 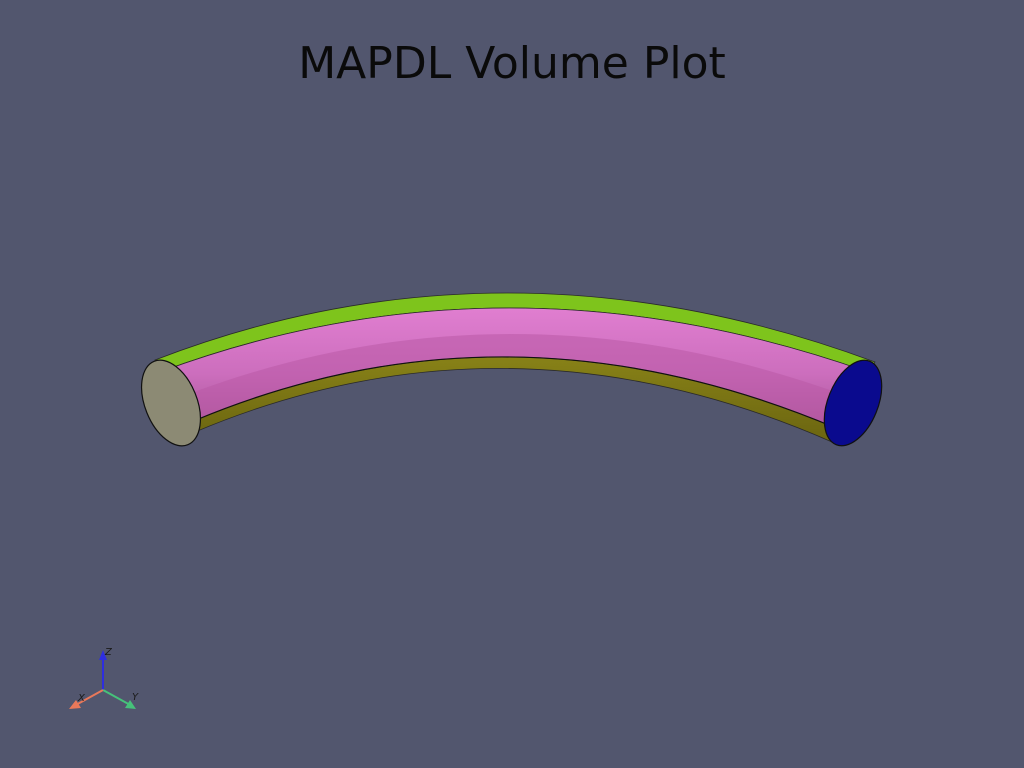 I want to click on z-axis-label: Z, so click(x=108, y=652).